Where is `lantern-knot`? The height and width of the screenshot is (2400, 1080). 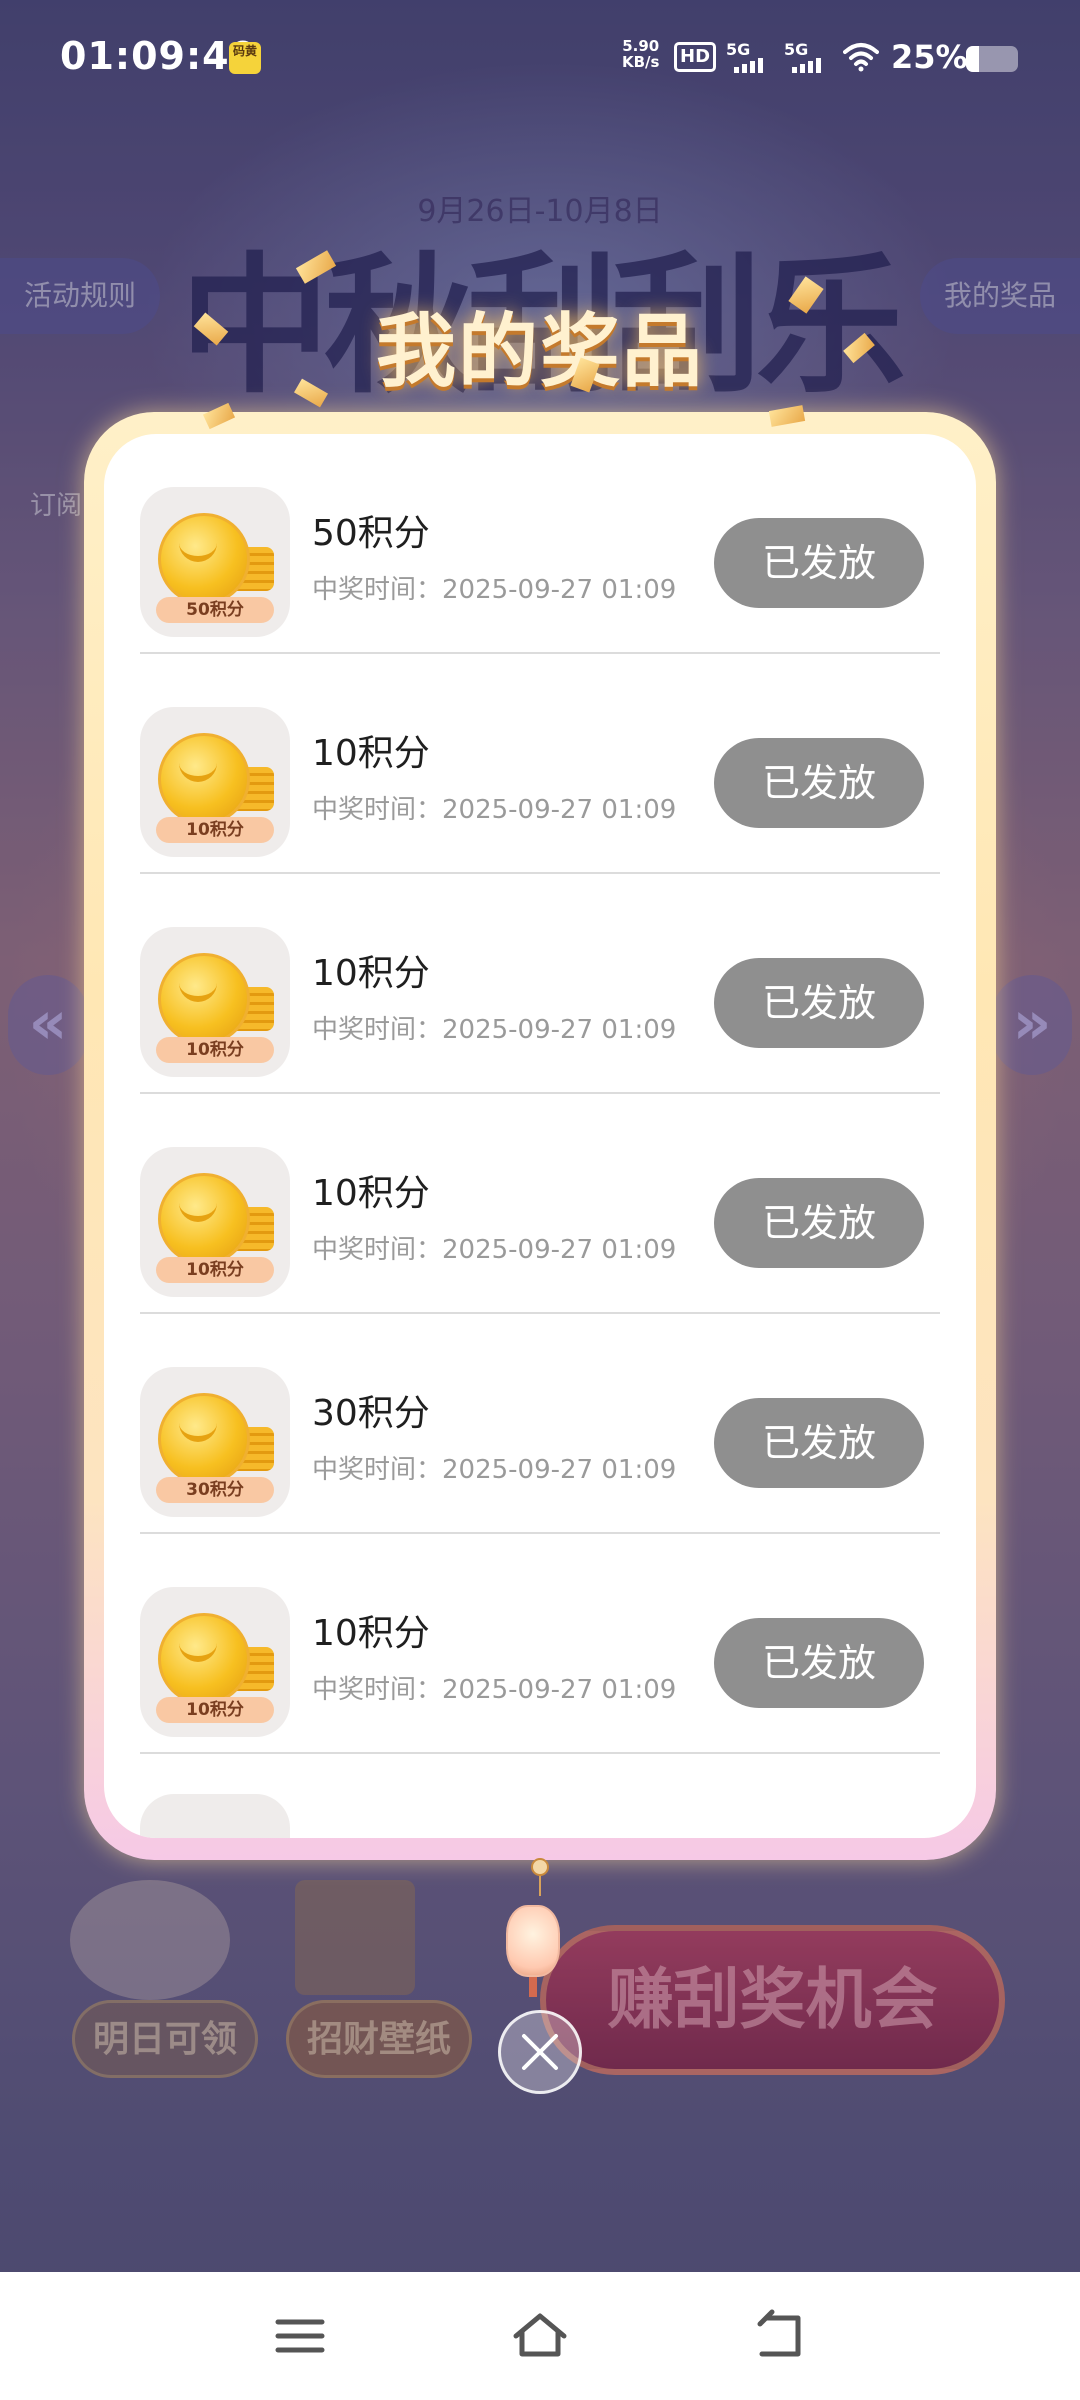 lantern-knot is located at coordinates (540, 1867).